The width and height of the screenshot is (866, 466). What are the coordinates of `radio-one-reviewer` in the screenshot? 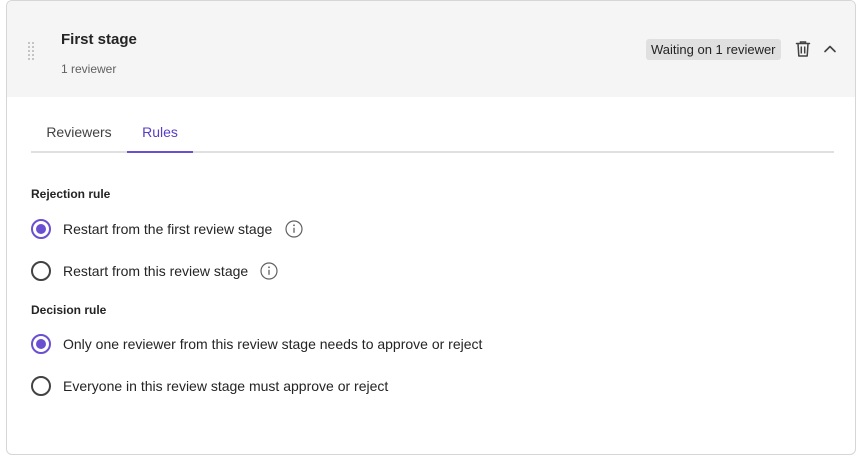 It's located at (41, 344).